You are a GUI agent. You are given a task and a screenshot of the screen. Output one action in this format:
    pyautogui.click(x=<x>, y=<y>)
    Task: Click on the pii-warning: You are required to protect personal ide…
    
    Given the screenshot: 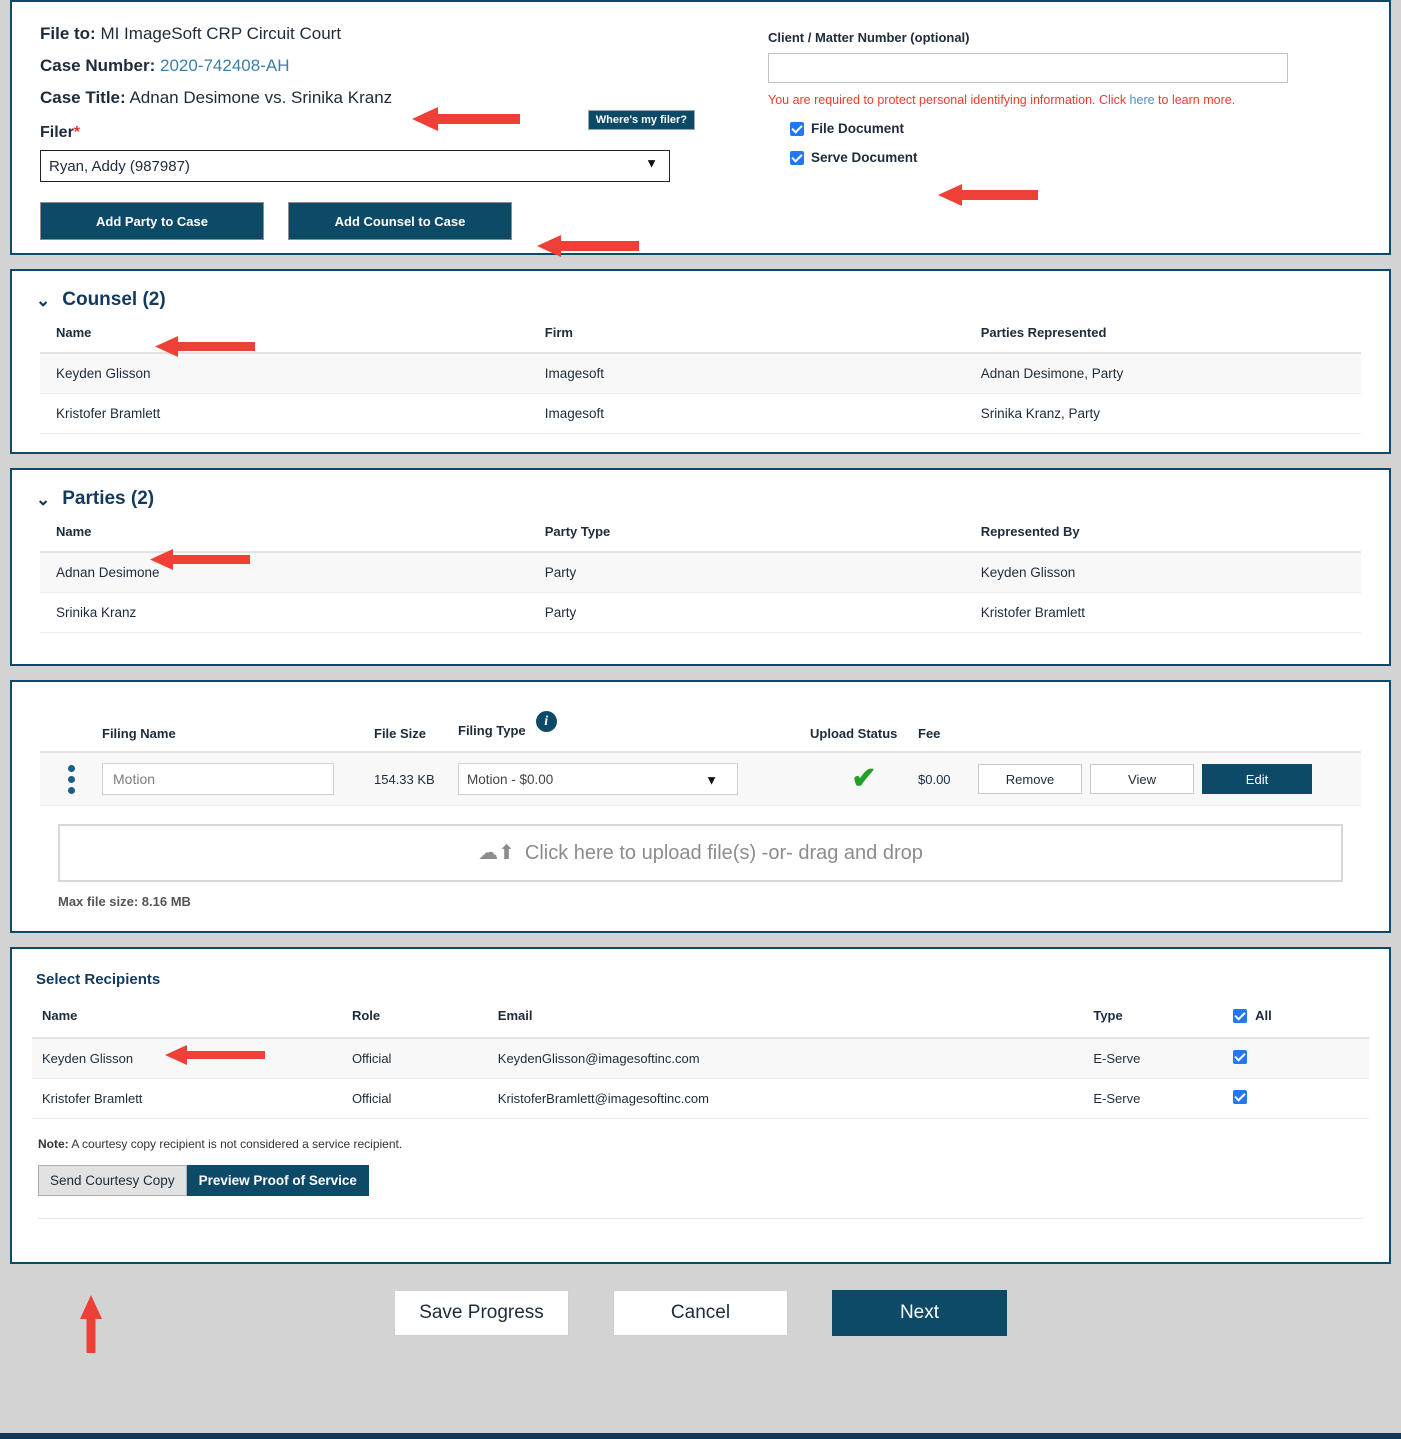 What is the action you would take?
    pyautogui.click(x=1064, y=100)
    